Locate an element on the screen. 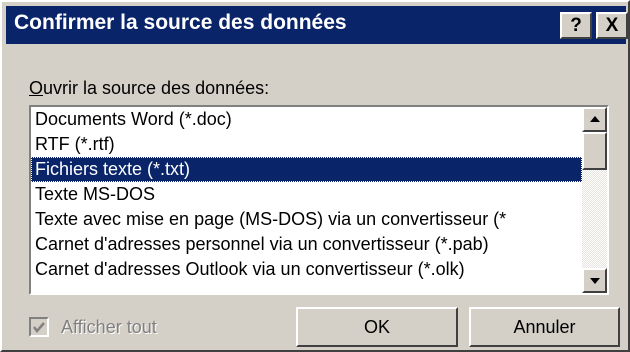  list-item-selected: Fichiers texte (*.txt) is located at coordinates (306, 169).